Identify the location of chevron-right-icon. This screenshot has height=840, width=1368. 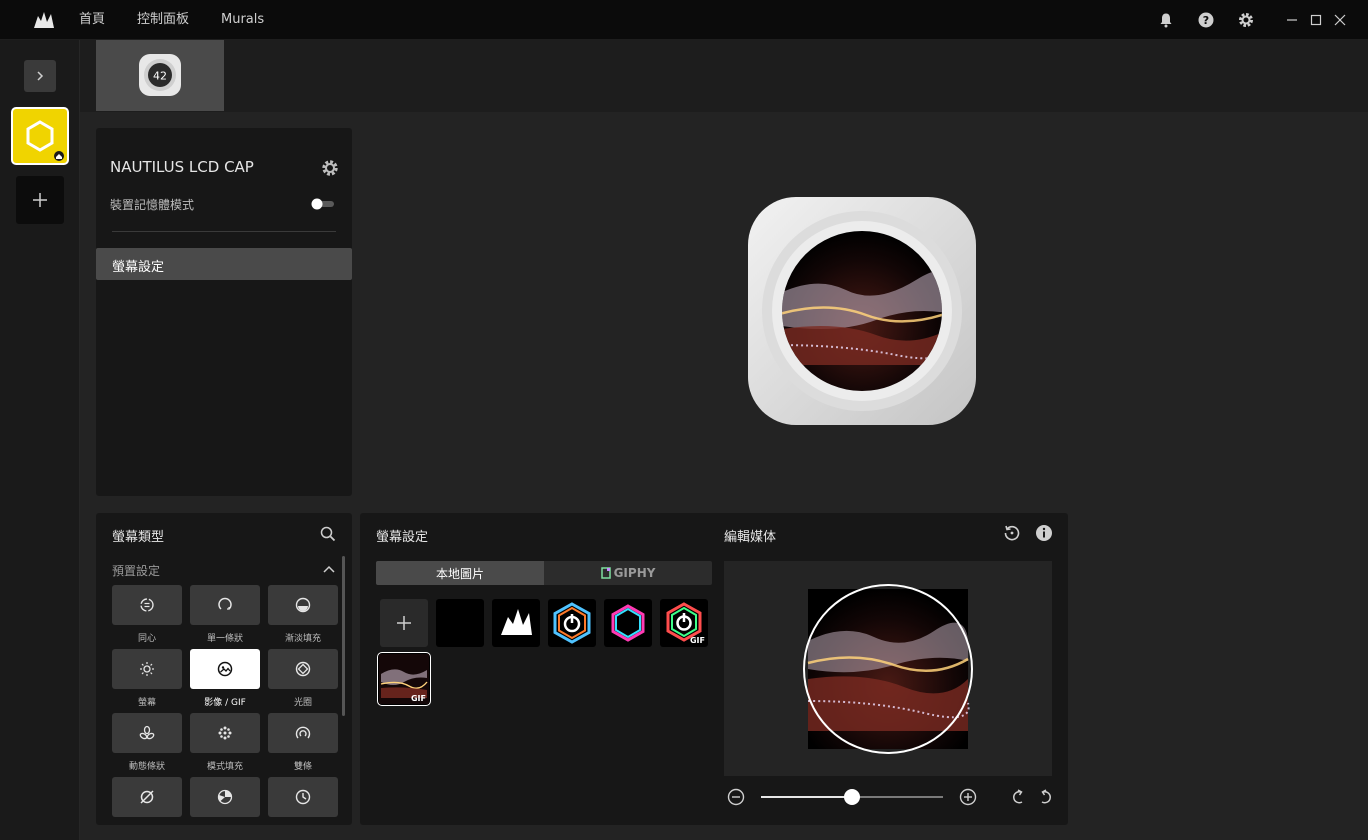
(40, 76).